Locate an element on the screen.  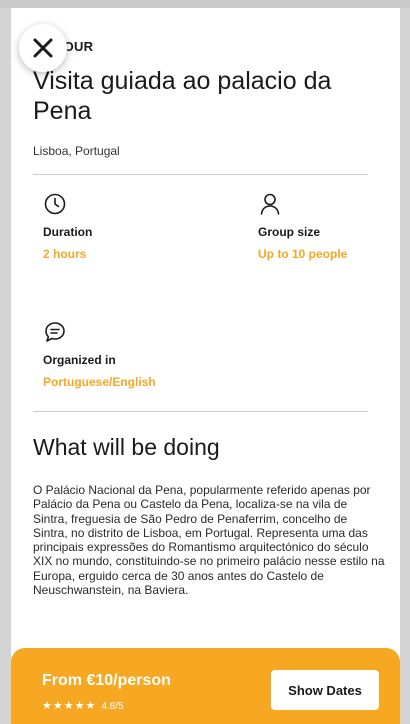
person-icon is located at coordinates (270, 204).